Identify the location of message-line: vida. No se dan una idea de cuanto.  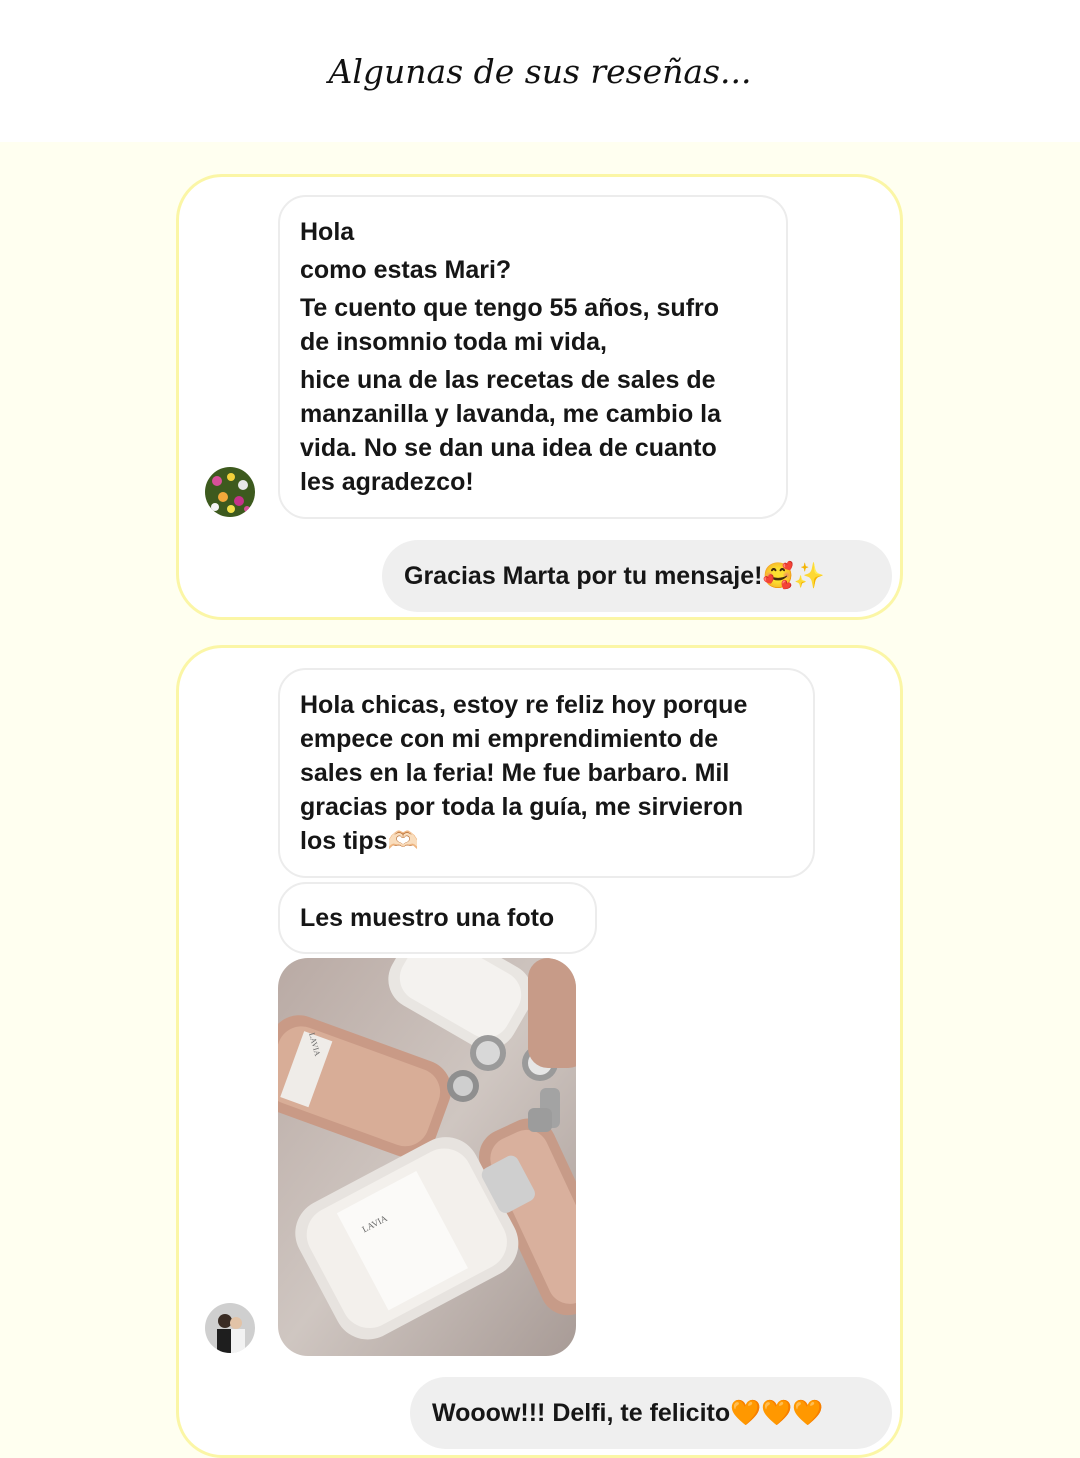
(508, 448).